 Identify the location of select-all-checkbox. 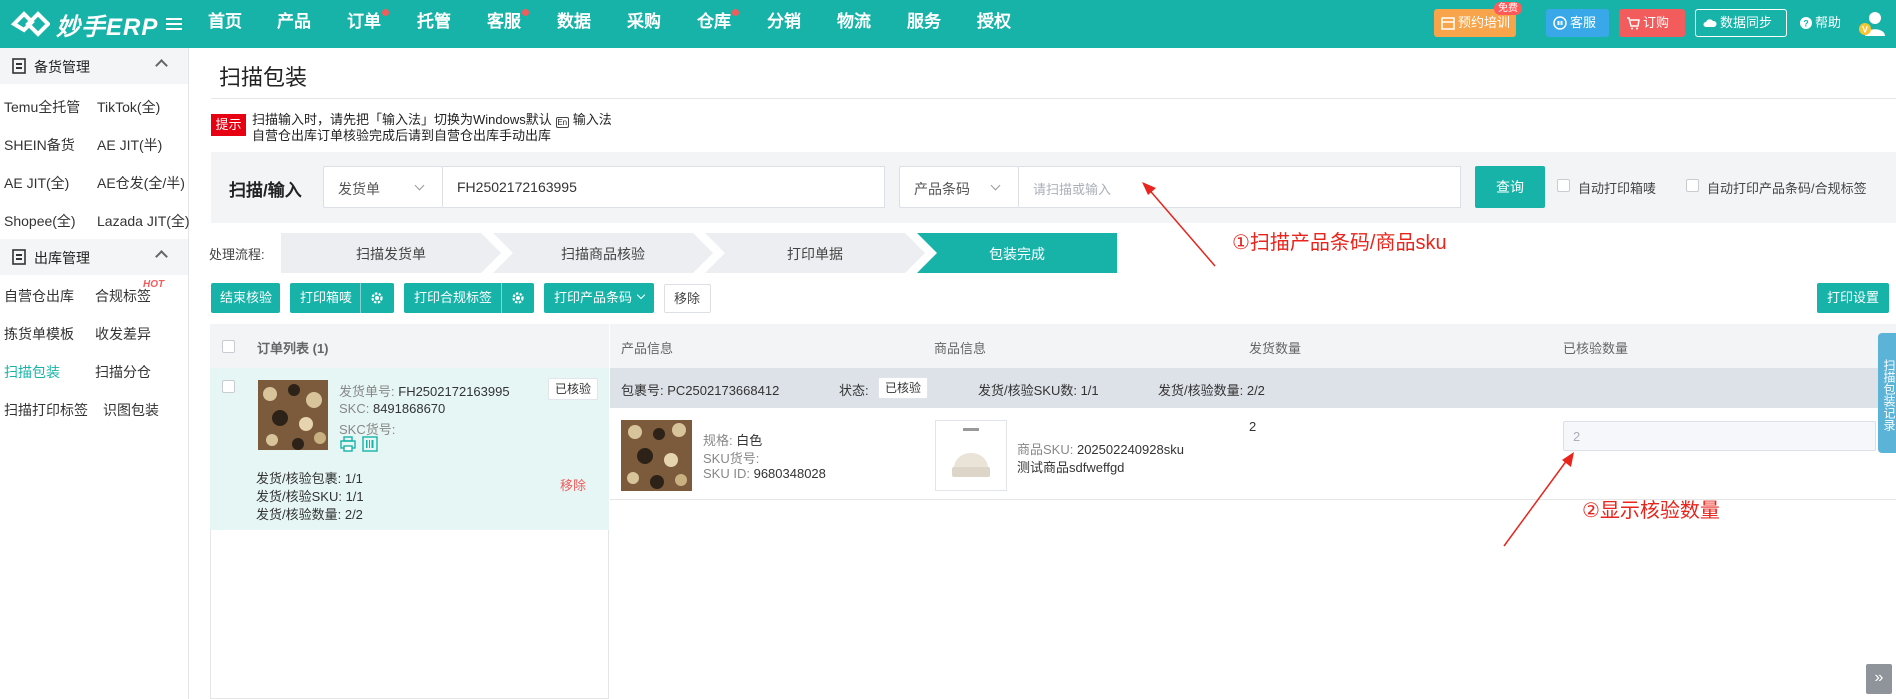
(228, 346).